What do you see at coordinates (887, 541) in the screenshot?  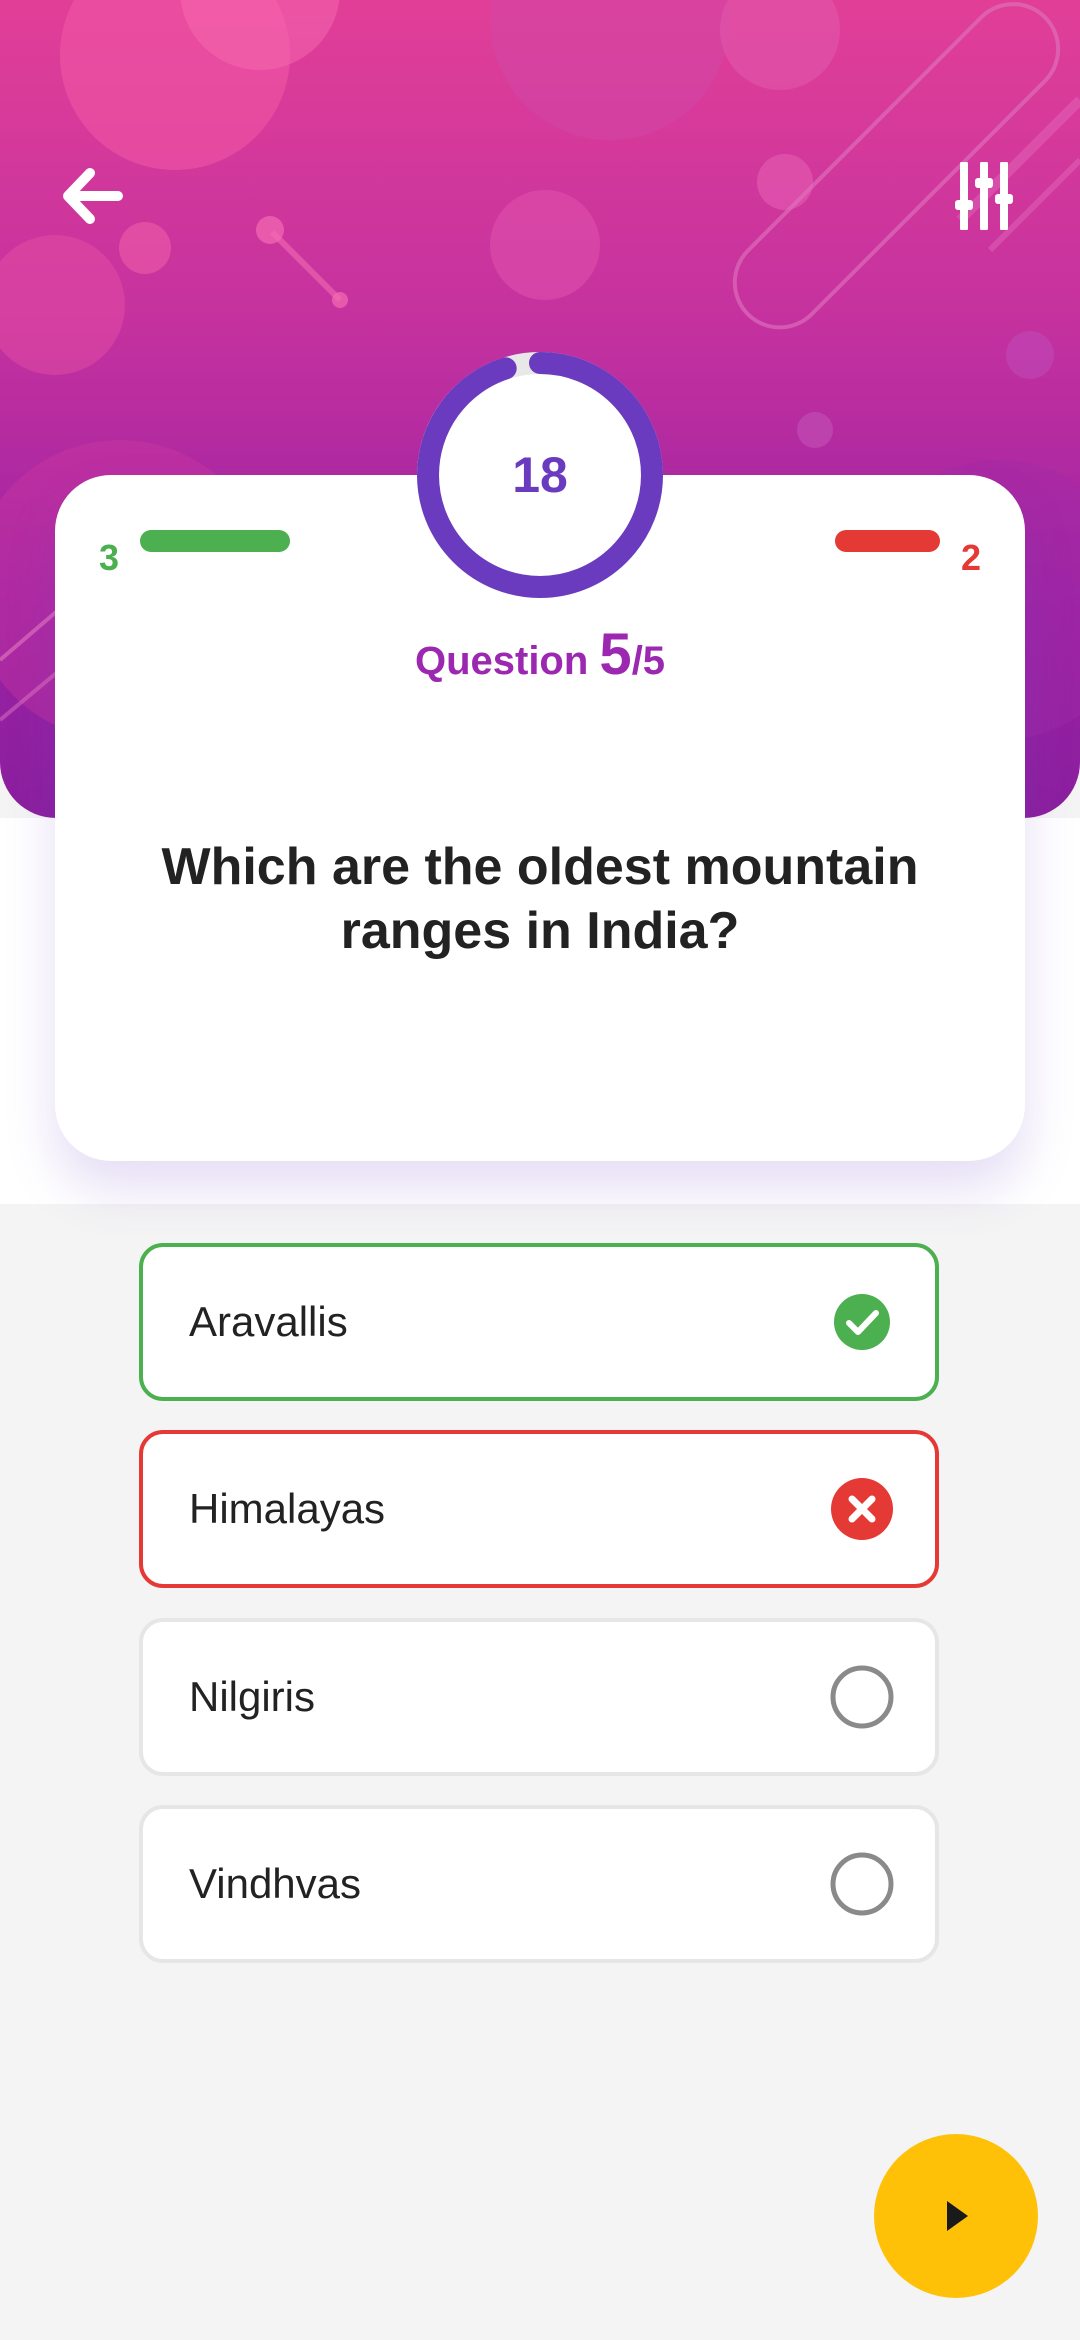 I see `wrong-progress-bar` at bounding box center [887, 541].